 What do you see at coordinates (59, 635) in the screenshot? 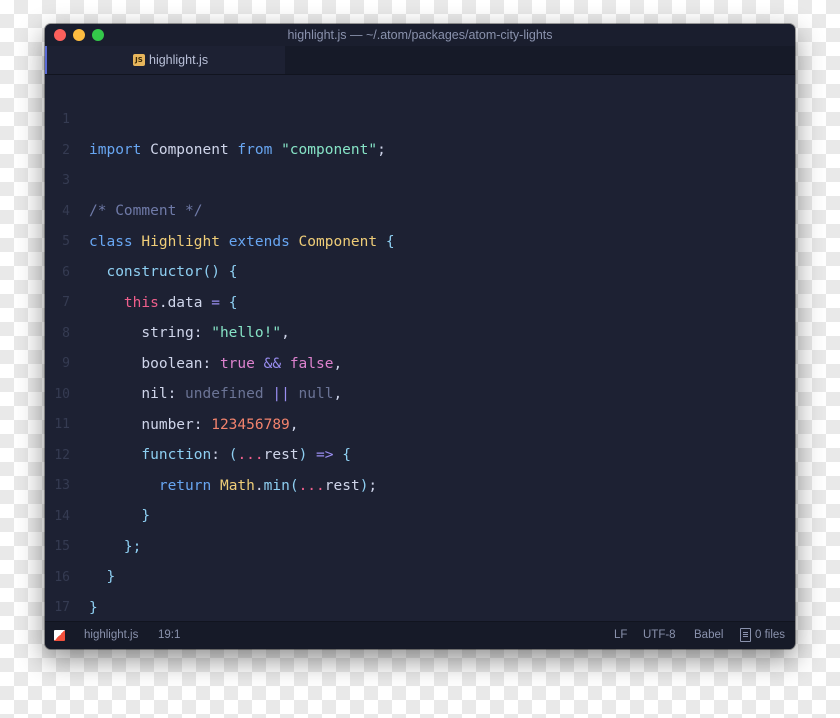
I see `git-status-icon` at bounding box center [59, 635].